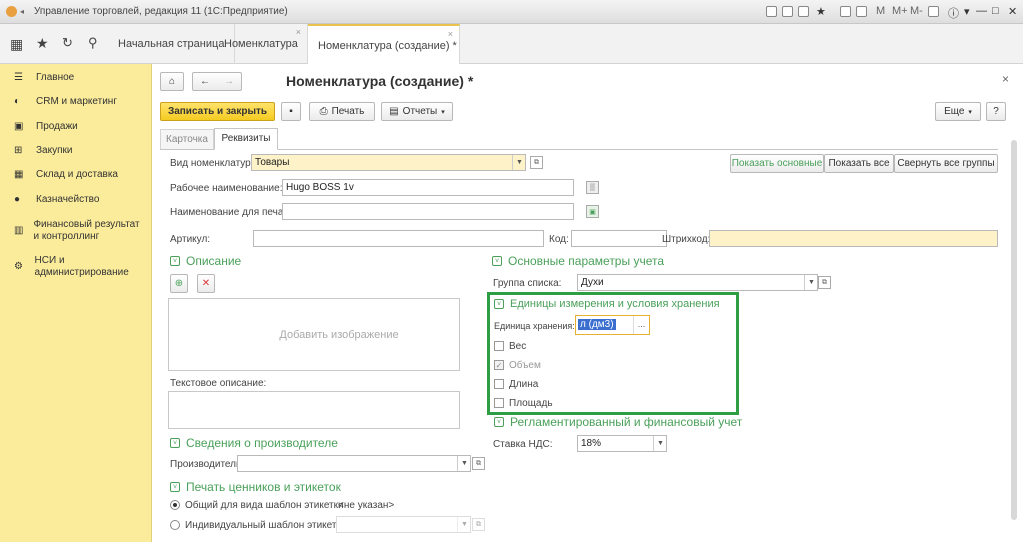  I want to click on print-name-label: Наименование для печати:, so click(233, 212).